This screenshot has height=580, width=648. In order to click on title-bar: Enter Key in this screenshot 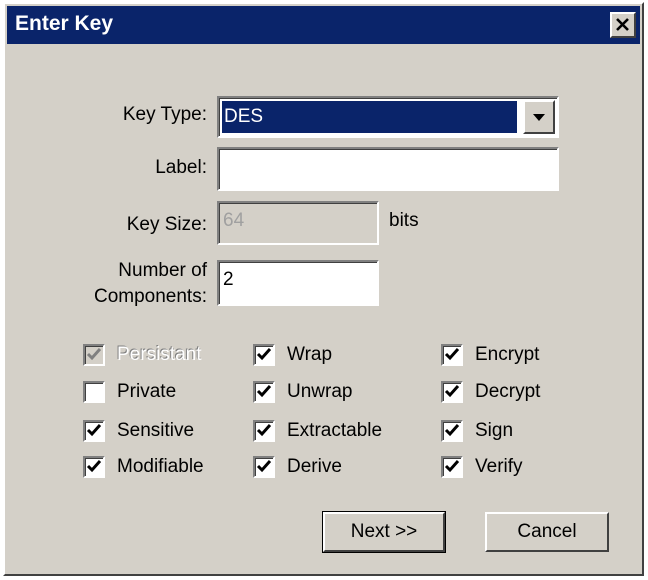, I will do `click(323, 25)`.